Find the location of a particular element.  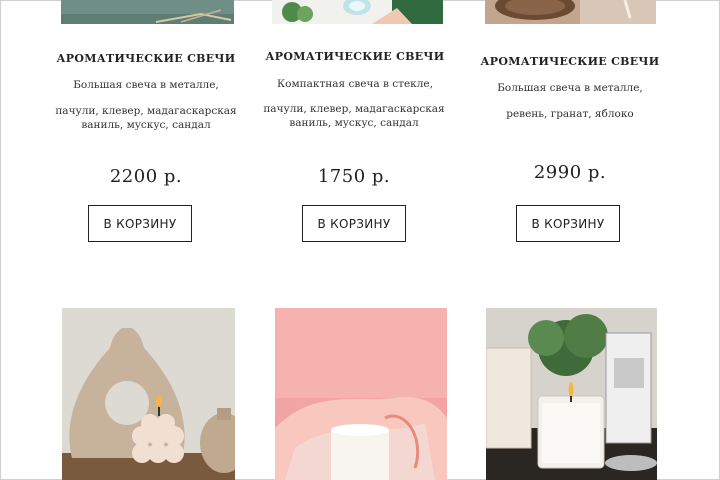

product-price: 2990 р. is located at coordinates (570, 172).